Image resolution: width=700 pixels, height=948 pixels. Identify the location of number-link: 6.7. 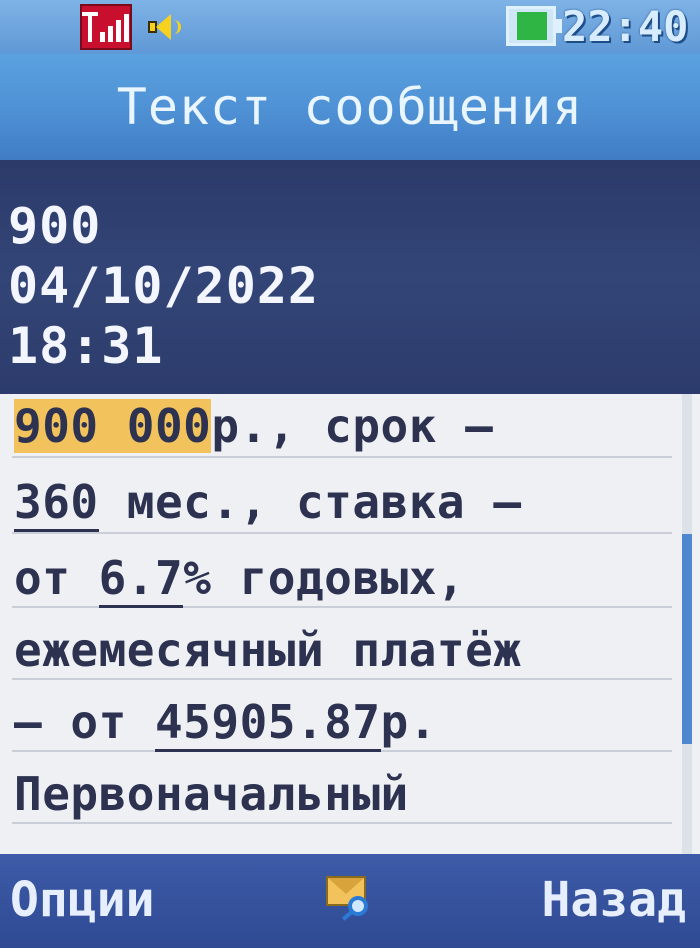
(141, 579).